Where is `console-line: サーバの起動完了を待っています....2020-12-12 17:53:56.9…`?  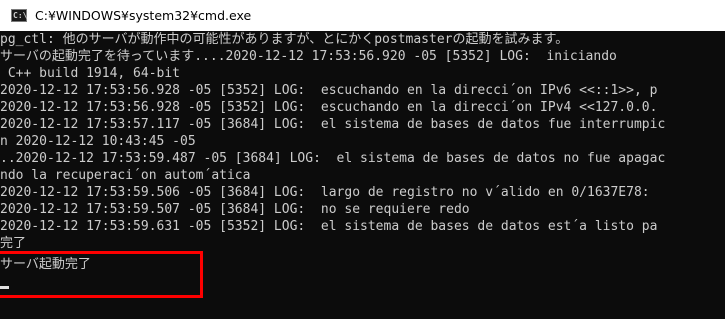
console-line: サーバの起動完了を待っています....2020-12-12 17:53:56.9… is located at coordinates (308, 56).